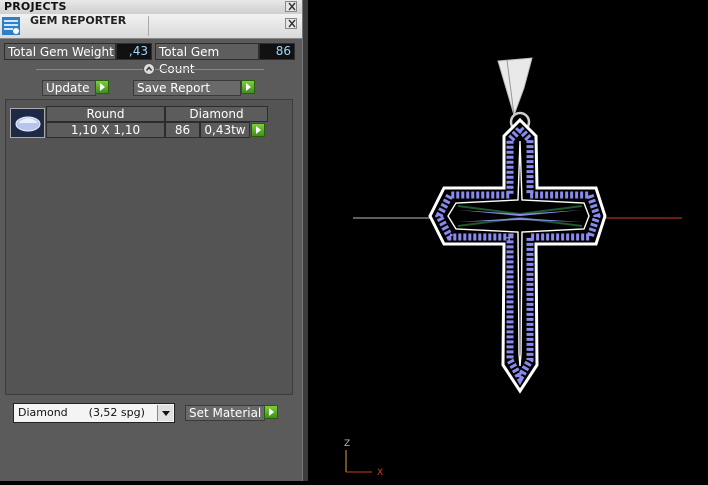 Image resolution: width=708 pixels, height=485 pixels. Describe the element at coordinates (35, 6) in the screenshot. I see `projects-title: PROJECTS` at that location.